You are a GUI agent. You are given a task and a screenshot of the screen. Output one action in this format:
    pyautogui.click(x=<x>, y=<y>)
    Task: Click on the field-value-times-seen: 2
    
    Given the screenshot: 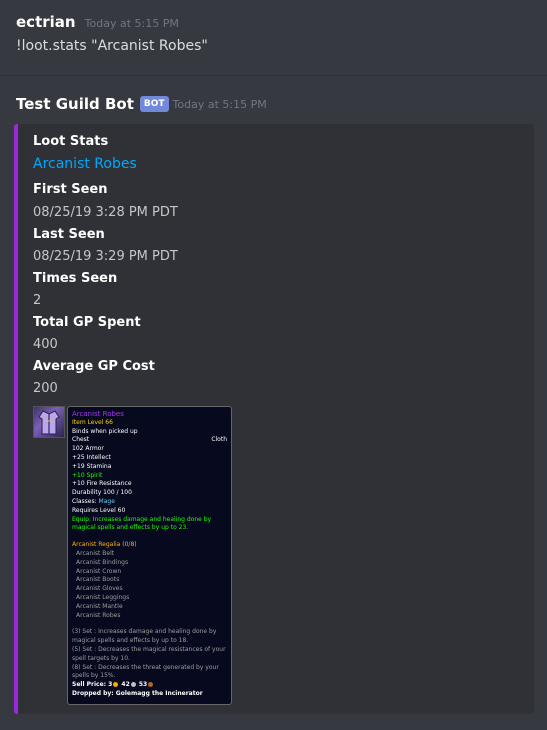 What is the action you would take?
    pyautogui.click(x=37, y=300)
    